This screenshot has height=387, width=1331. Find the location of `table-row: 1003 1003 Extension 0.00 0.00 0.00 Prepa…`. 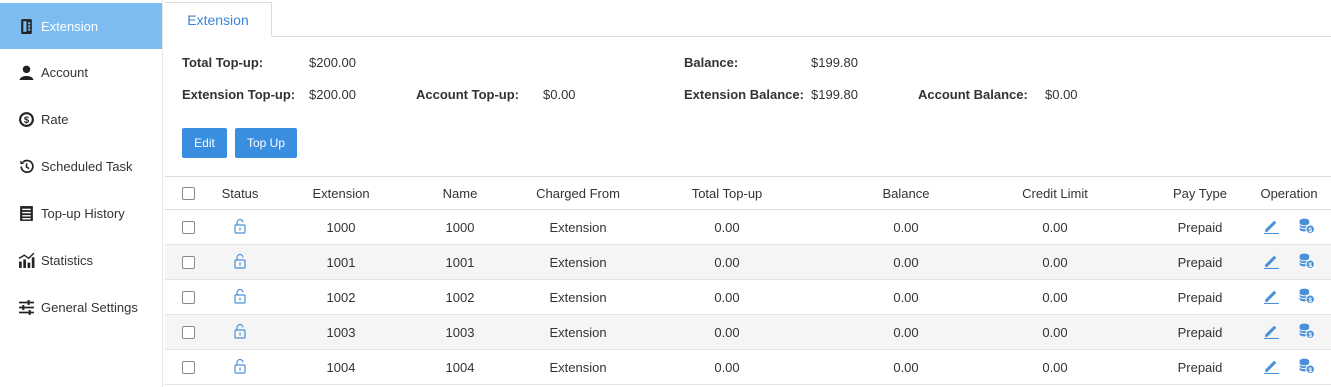

table-row: 1003 1003 Extension 0.00 0.00 0.00 Prepa… is located at coordinates (748, 332).